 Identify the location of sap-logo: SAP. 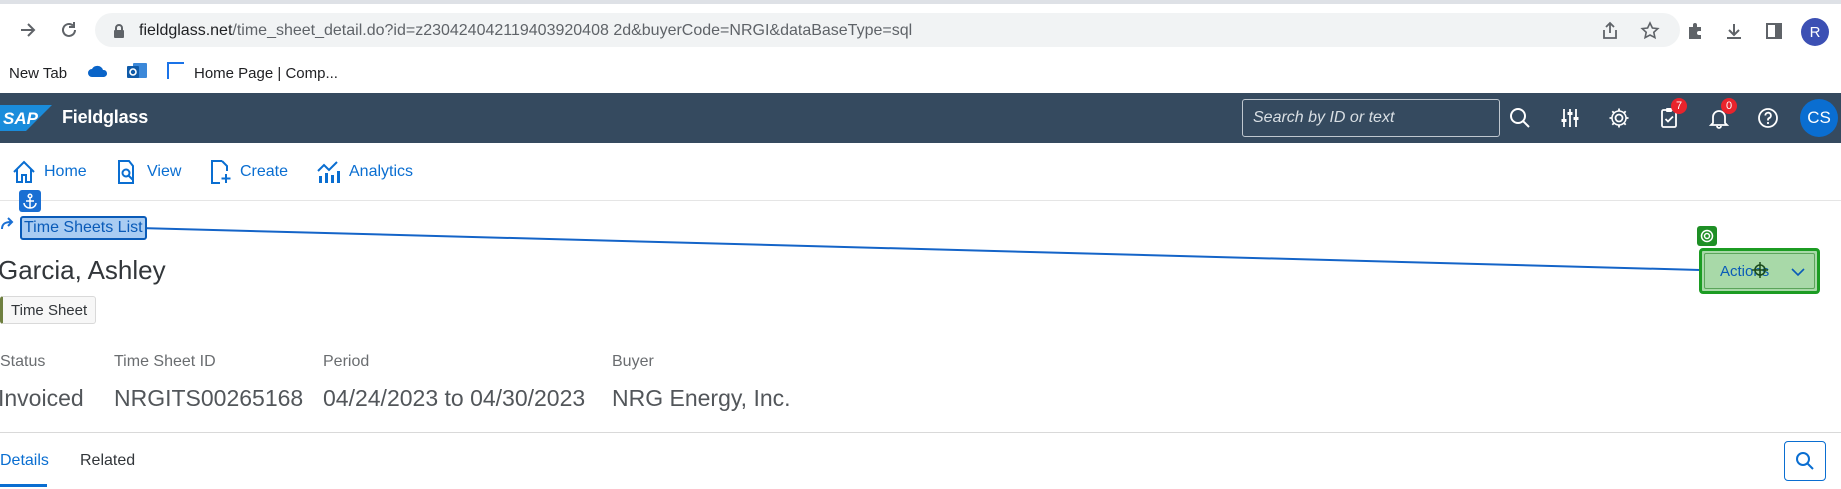
(26, 118).